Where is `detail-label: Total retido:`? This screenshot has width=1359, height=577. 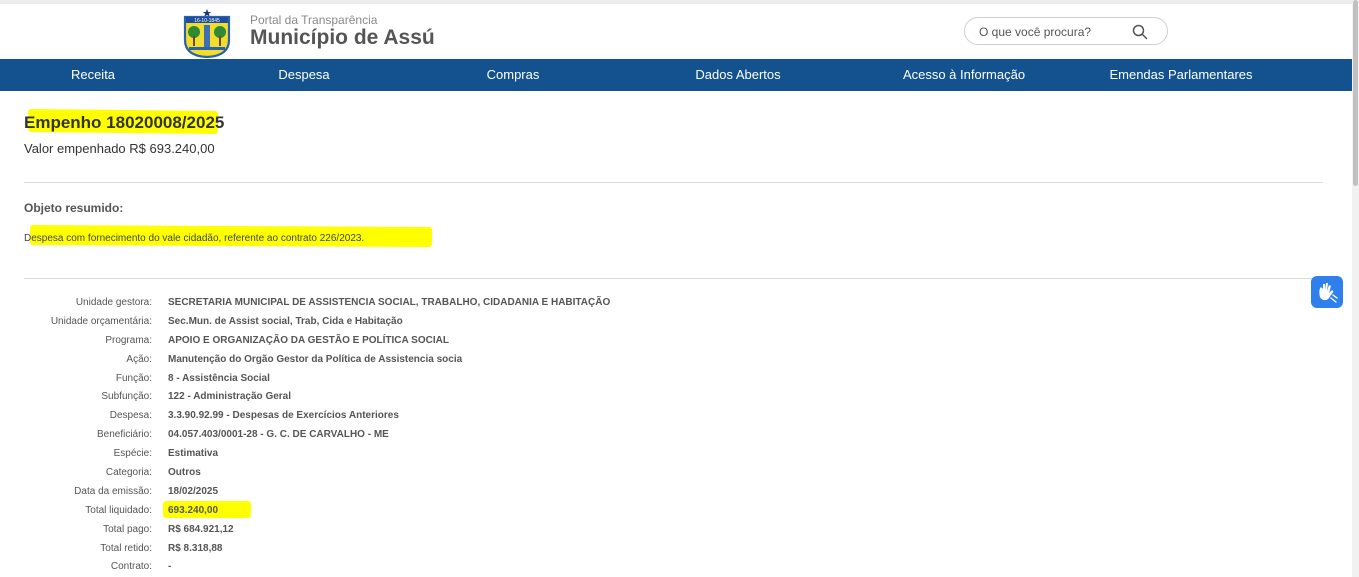
detail-label: Total retido: is located at coordinates (126, 548).